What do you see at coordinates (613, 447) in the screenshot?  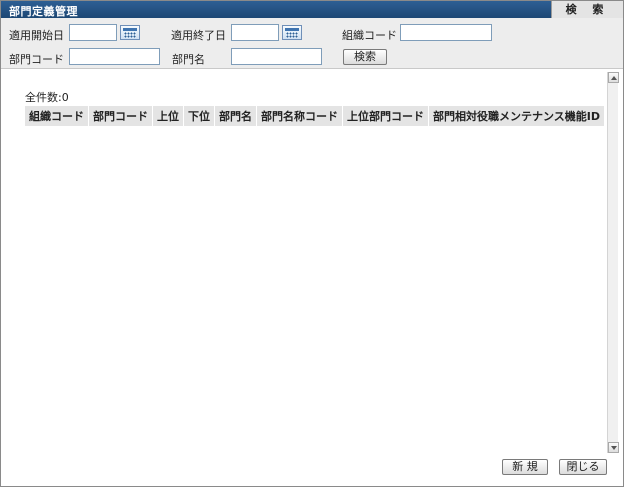 I see `scroll-down-icon` at bounding box center [613, 447].